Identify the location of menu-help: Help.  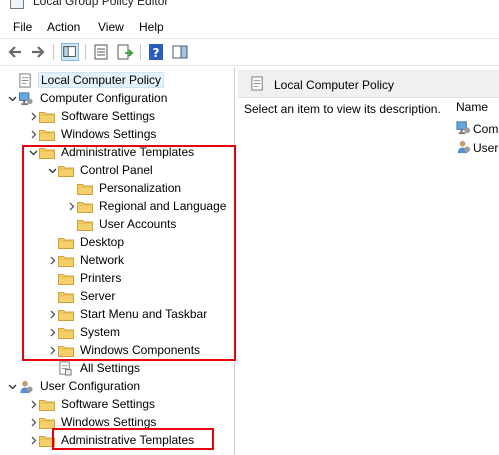
(151, 27).